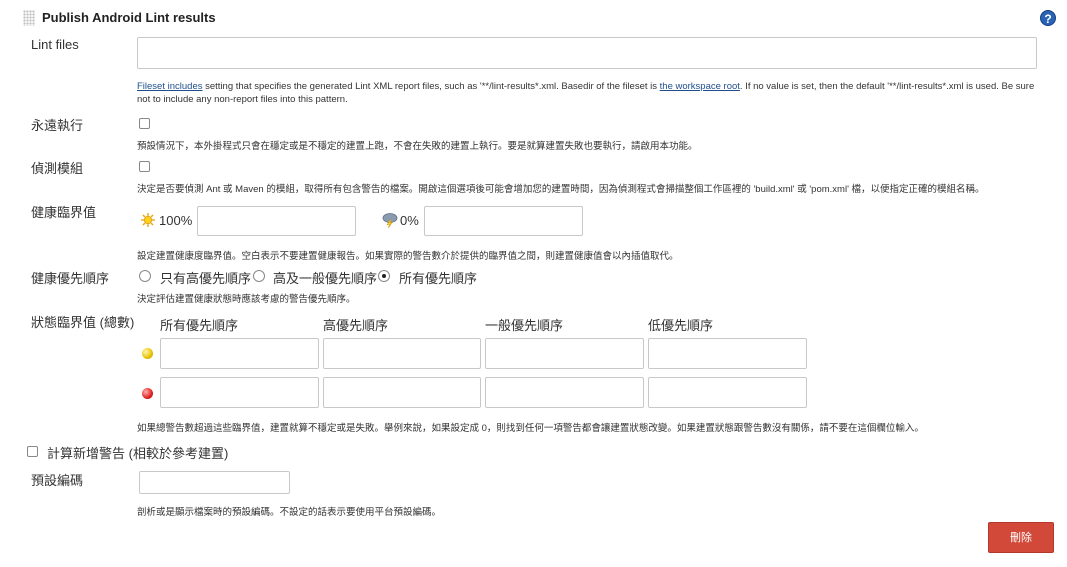  What do you see at coordinates (564, 353) in the screenshot?
I see `unstable-total-normal-input` at bounding box center [564, 353].